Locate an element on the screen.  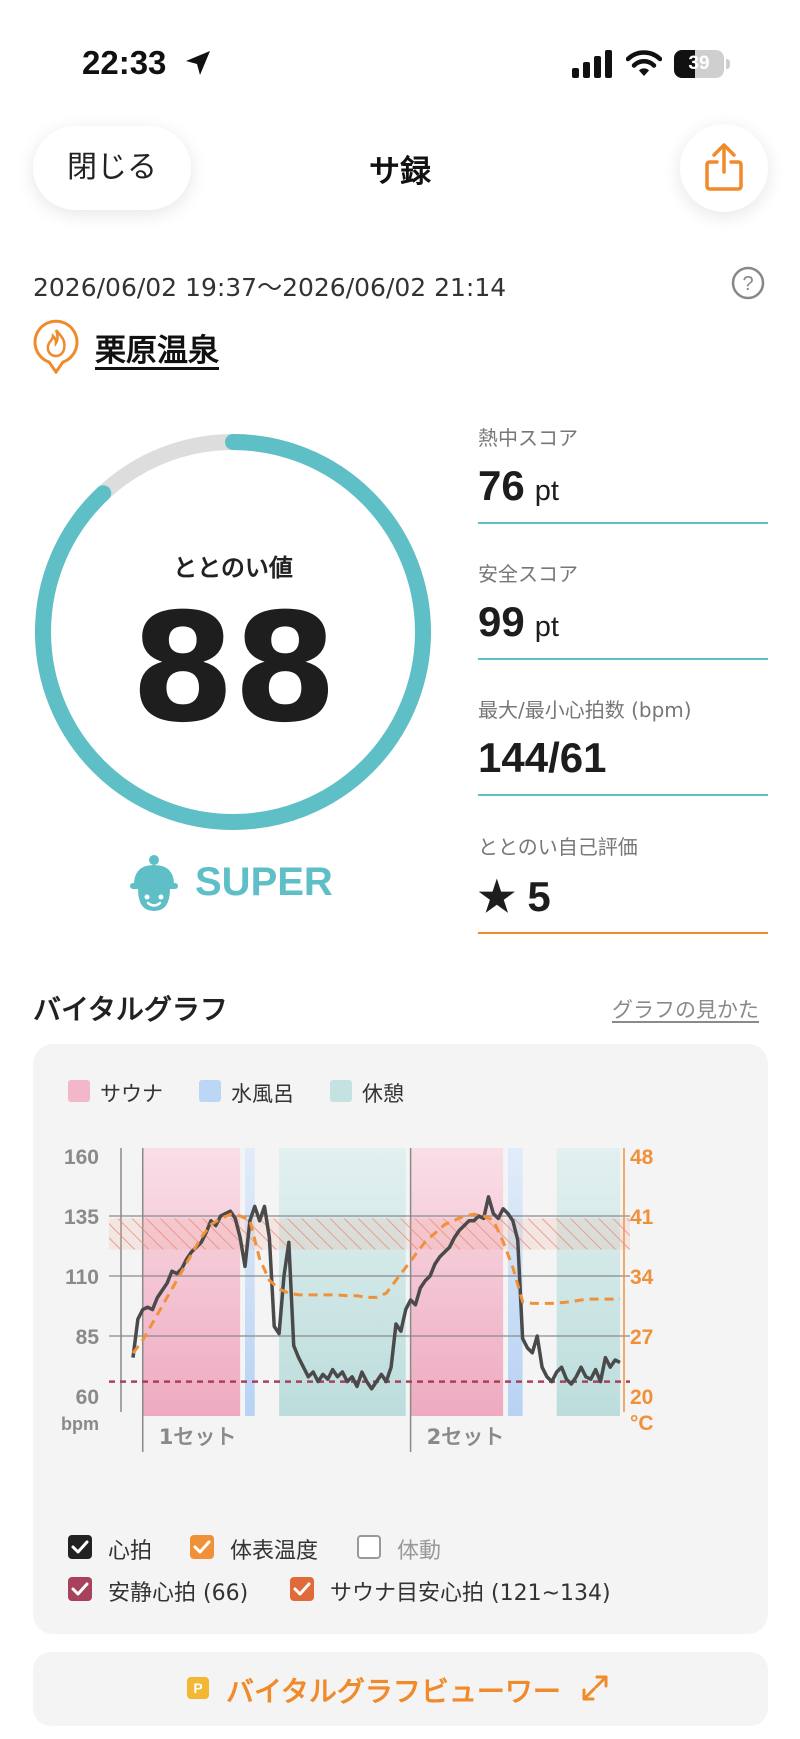
target-hr-checkbox is located at coordinates (302, 1589).